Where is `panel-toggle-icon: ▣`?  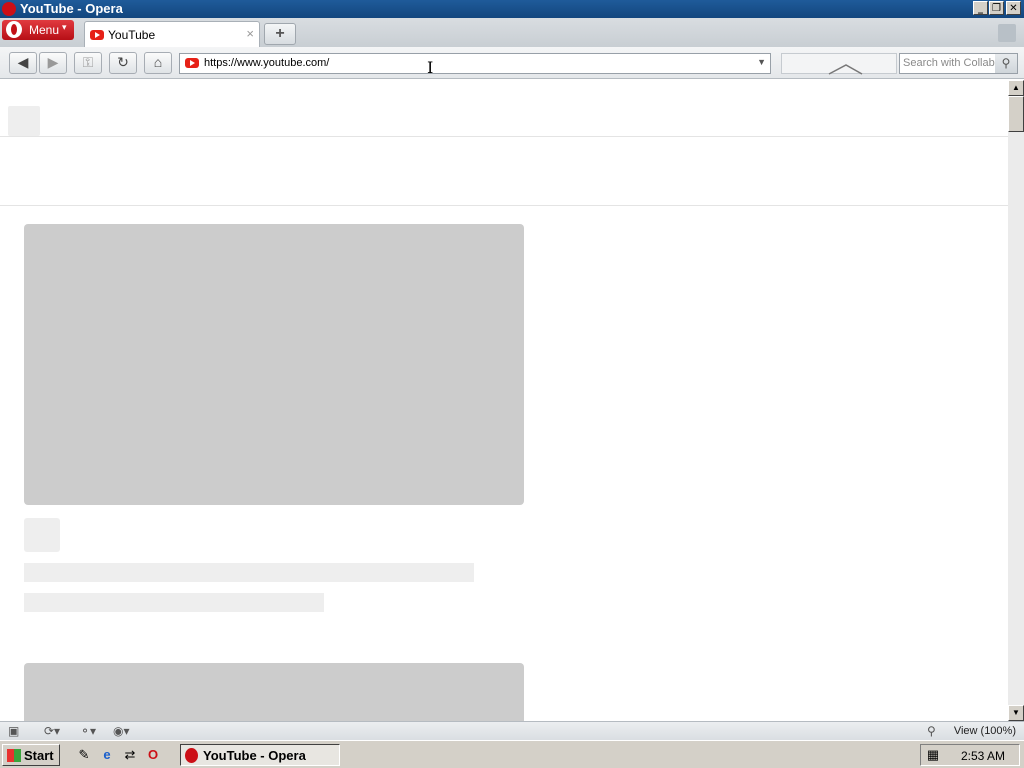
panel-toggle-icon: ▣ is located at coordinates (13, 731).